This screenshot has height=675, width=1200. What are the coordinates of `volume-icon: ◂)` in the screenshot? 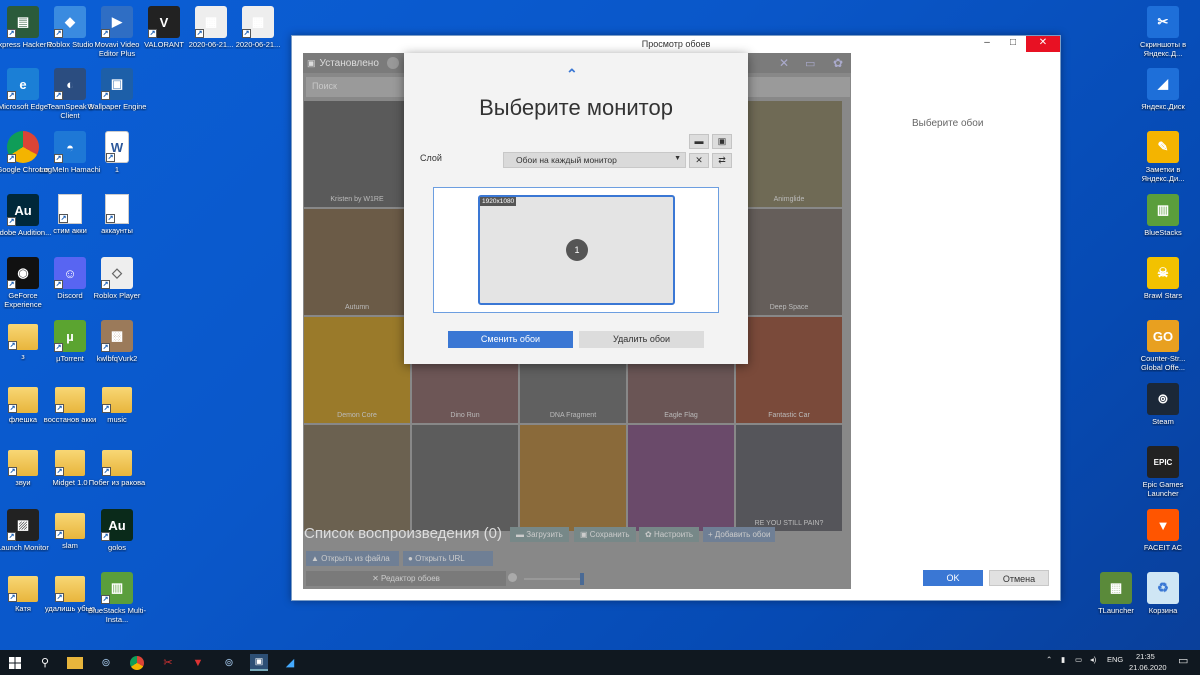 It's located at (1093, 659).